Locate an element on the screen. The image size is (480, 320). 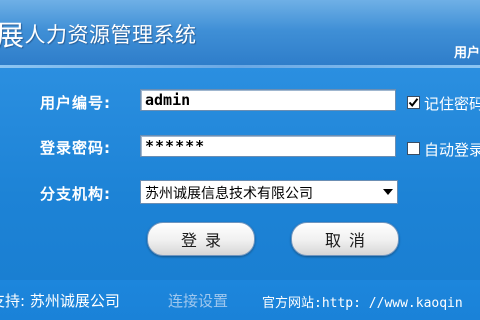
password-label: 登录密码: is located at coordinates (75, 148).